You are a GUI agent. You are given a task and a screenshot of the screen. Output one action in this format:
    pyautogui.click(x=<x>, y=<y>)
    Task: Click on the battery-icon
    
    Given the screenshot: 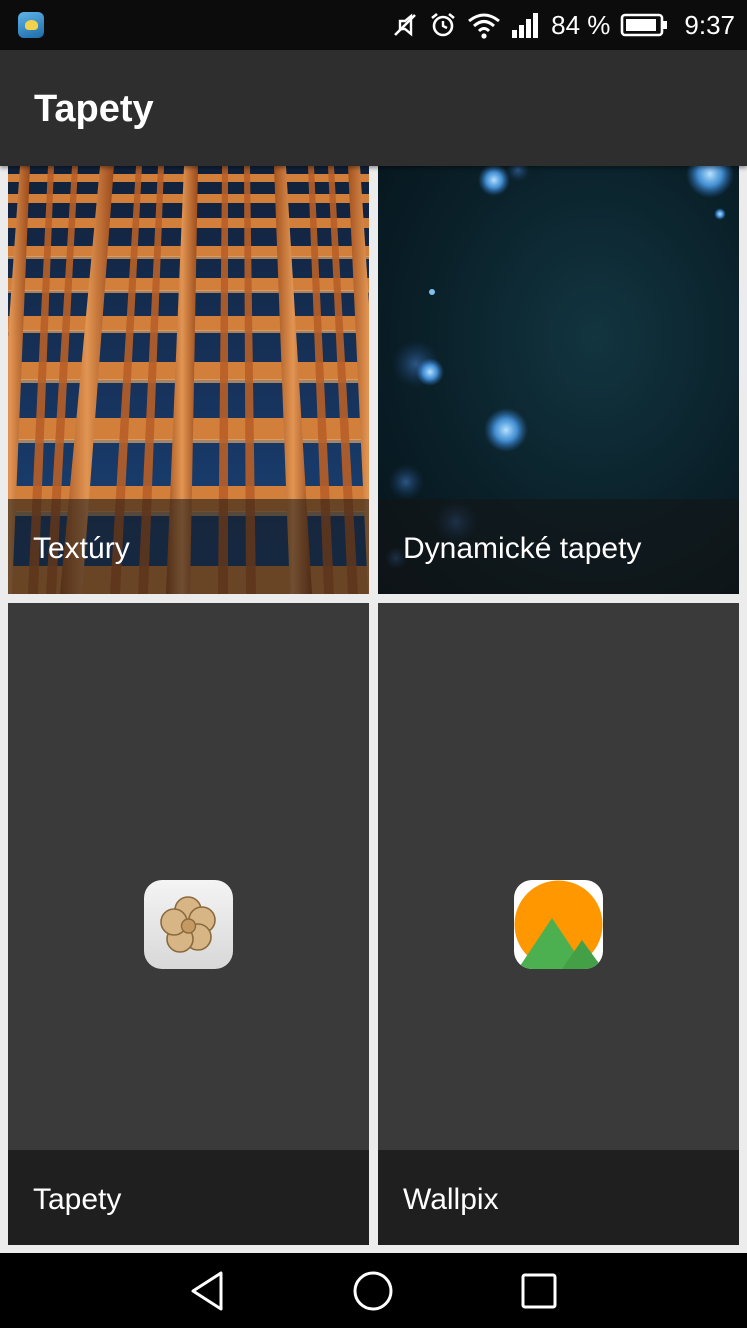 What is the action you would take?
    pyautogui.click(x=644, y=25)
    